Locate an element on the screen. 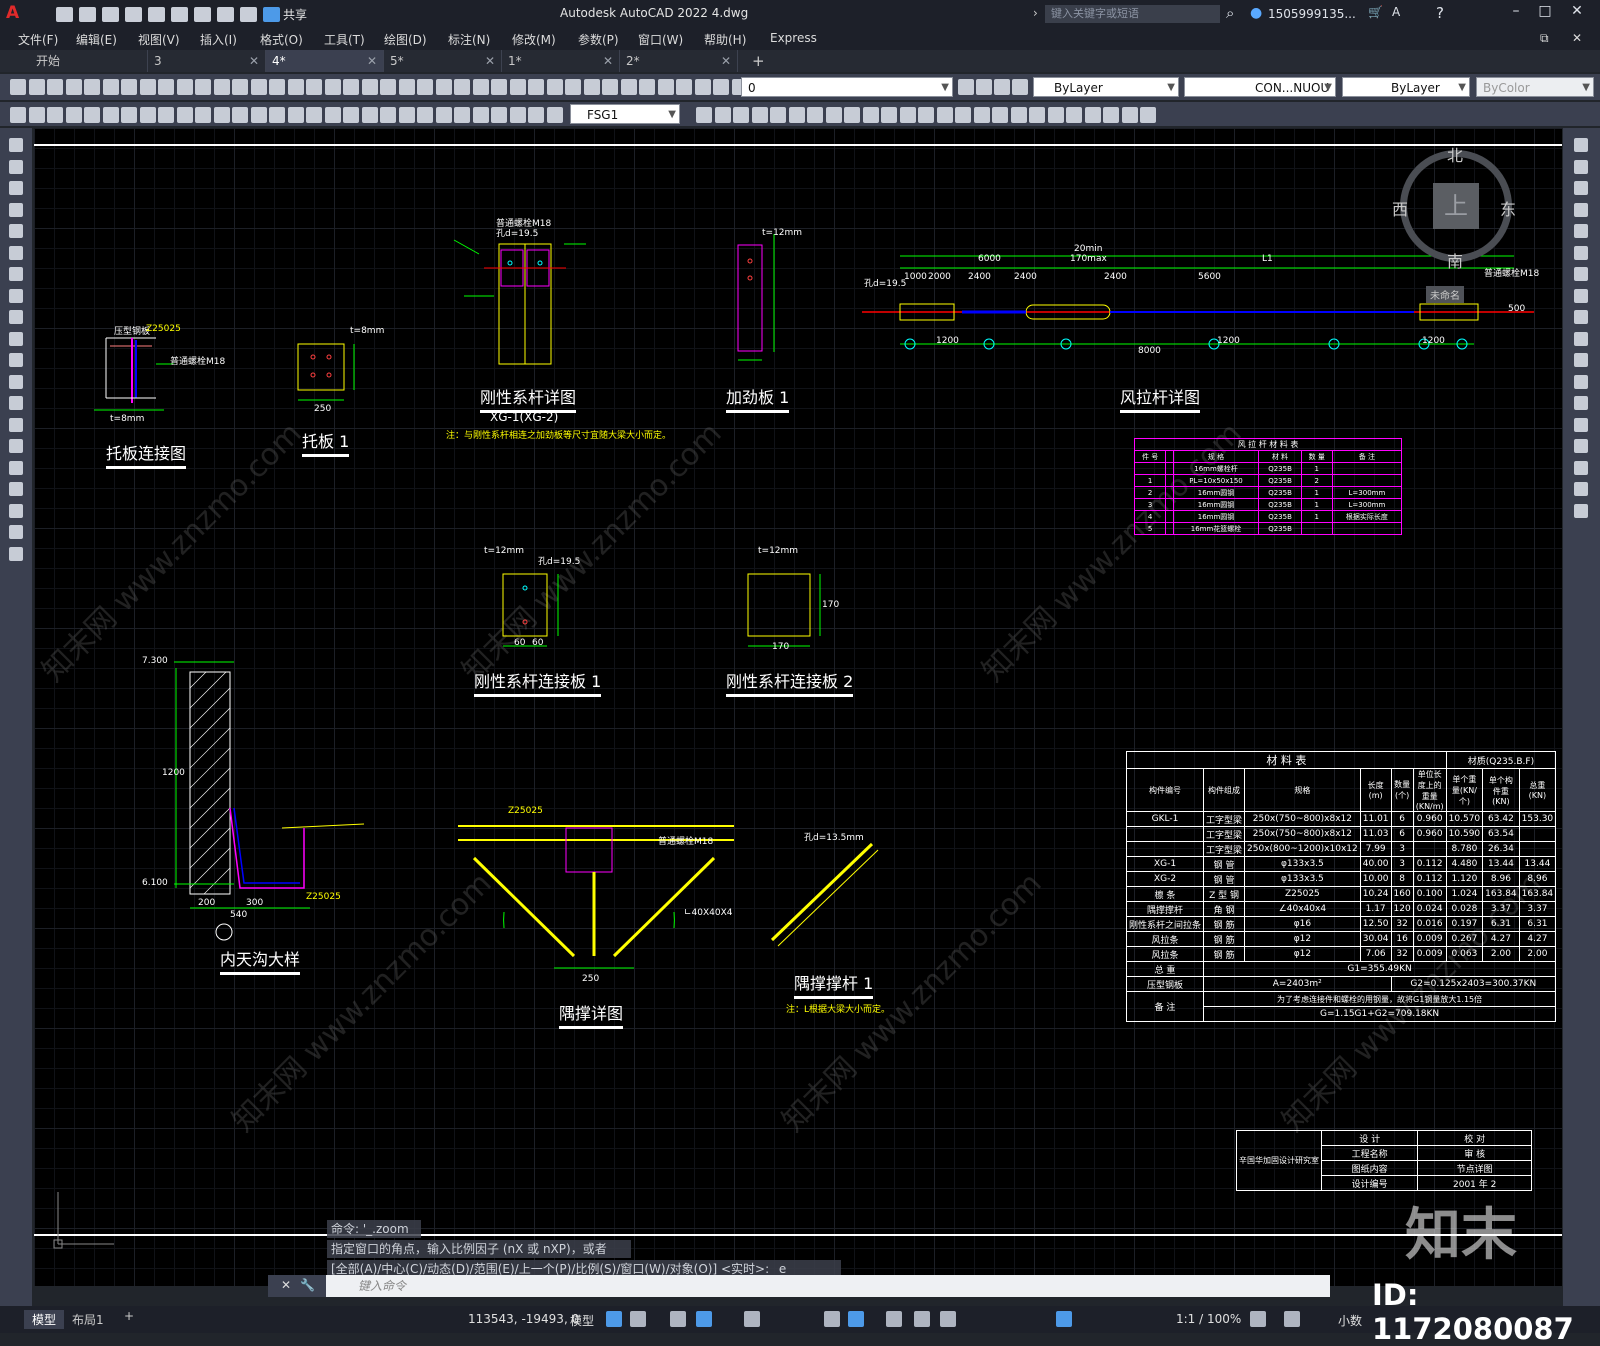  save-as-icon is located at coordinates (133, 14).